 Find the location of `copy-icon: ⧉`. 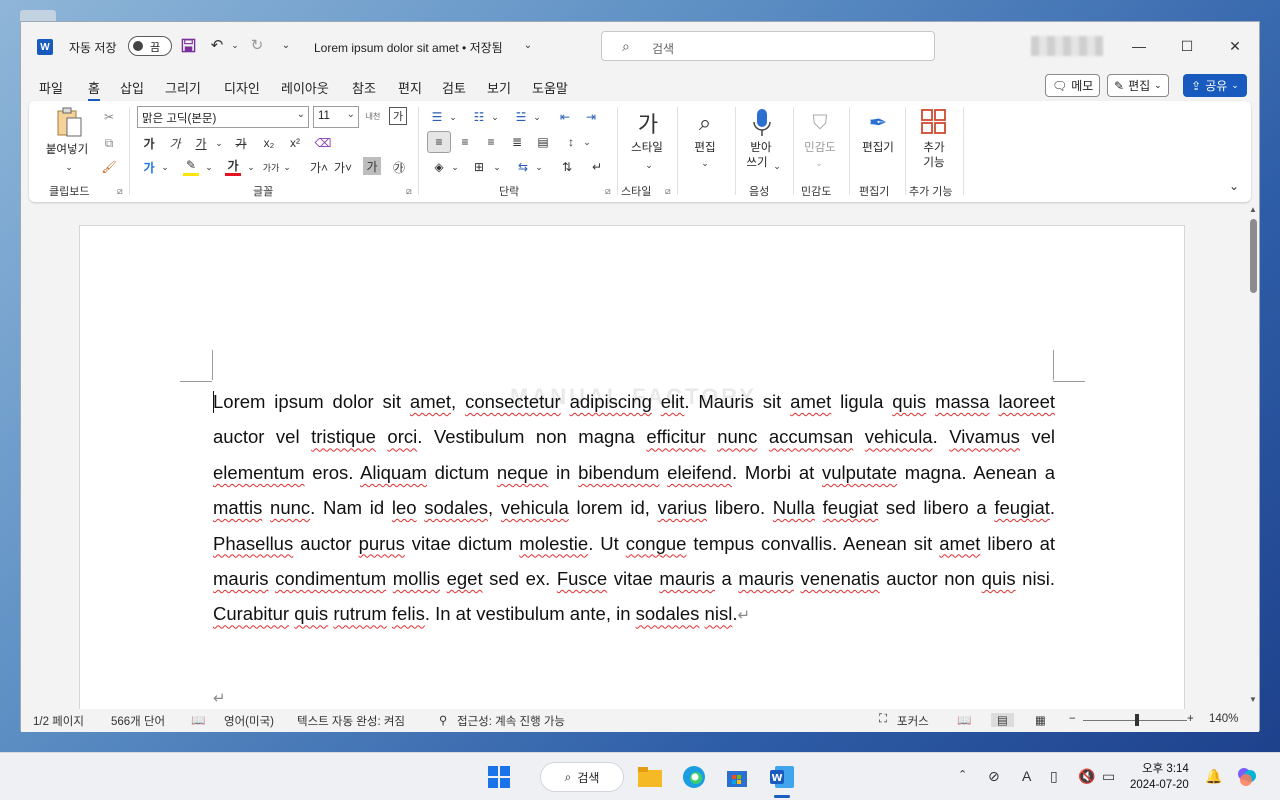

copy-icon: ⧉ is located at coordinates (109, 143).